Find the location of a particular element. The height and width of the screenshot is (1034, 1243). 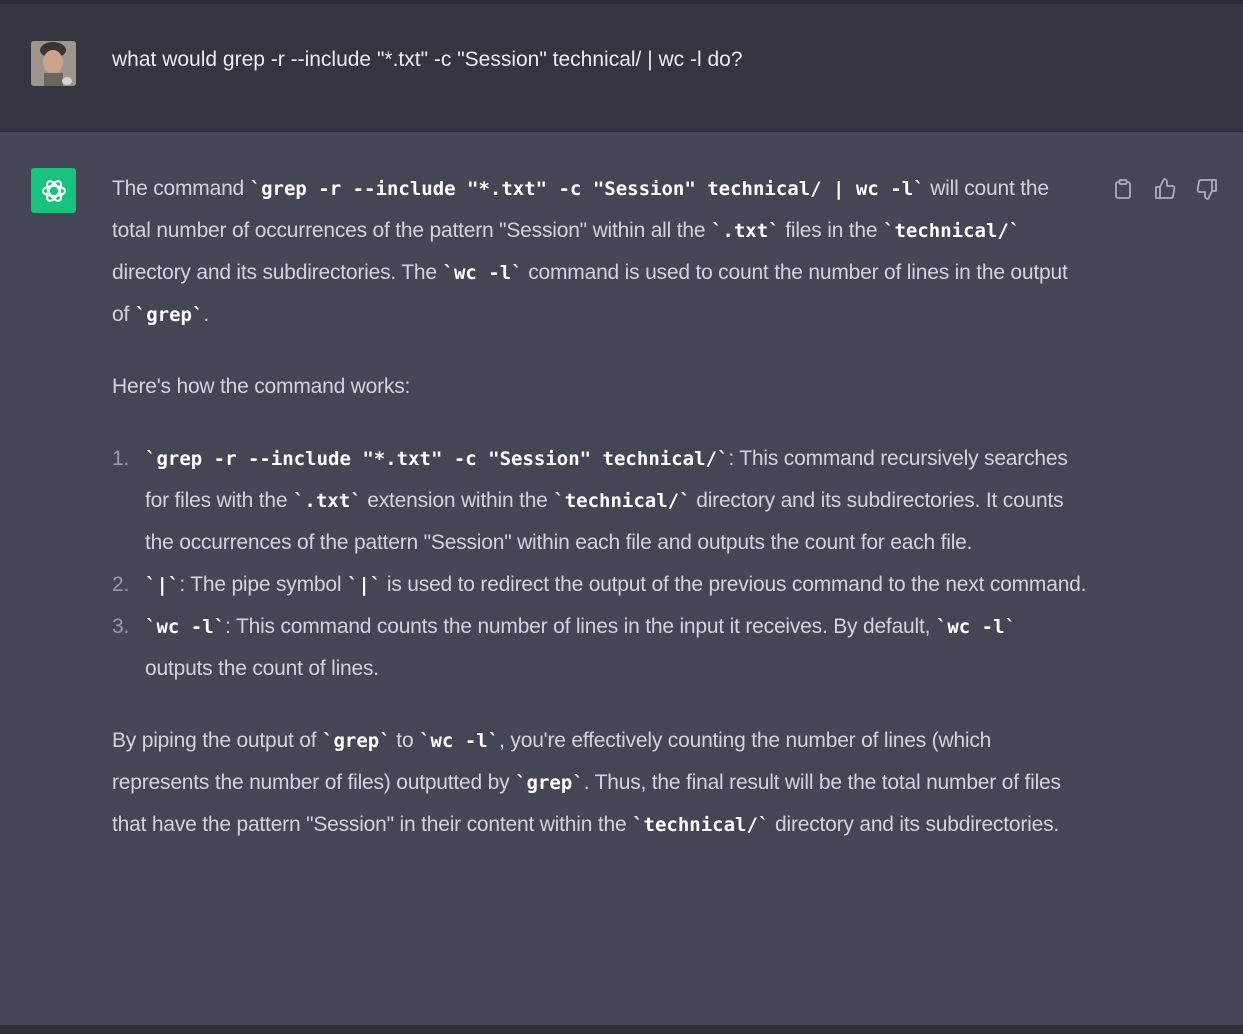

thumbs-up-icon is located at coordinates (1165, 188).